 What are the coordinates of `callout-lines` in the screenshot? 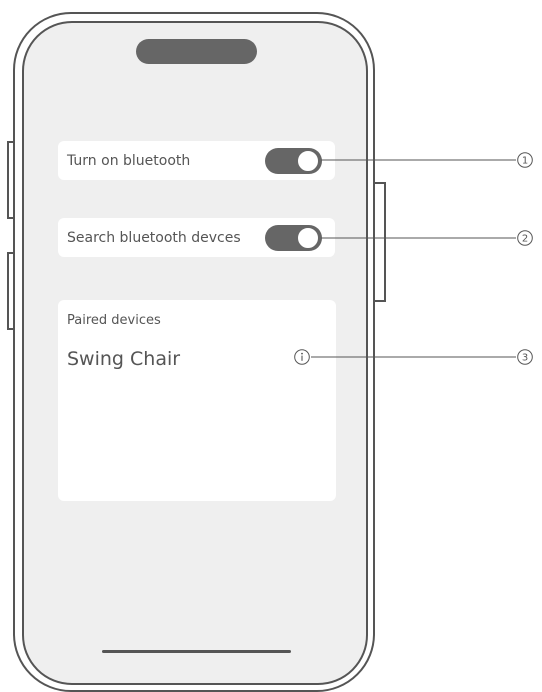 It's located at (413, 258).